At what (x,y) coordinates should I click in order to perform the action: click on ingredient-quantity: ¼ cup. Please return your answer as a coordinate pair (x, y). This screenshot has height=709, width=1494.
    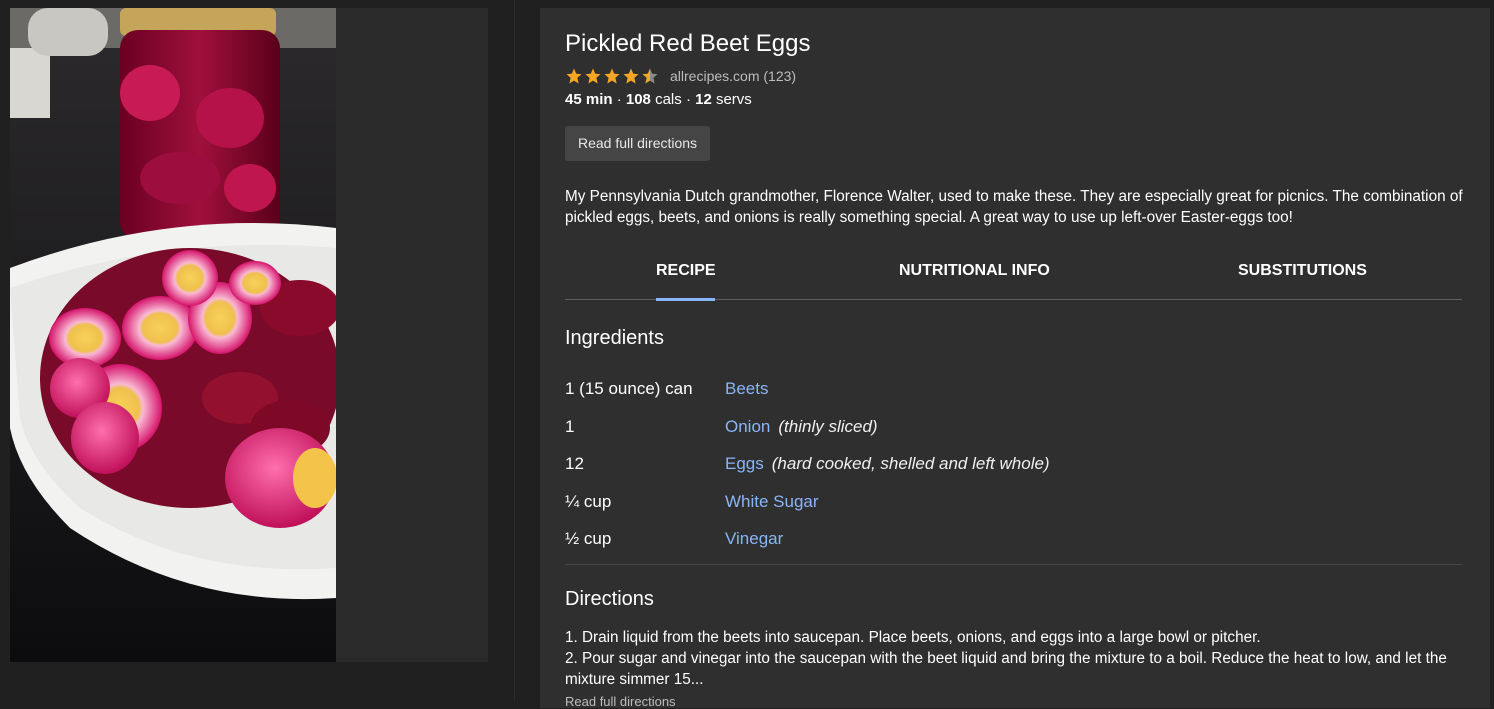
    Looking at the image, I should click on (588, 501).